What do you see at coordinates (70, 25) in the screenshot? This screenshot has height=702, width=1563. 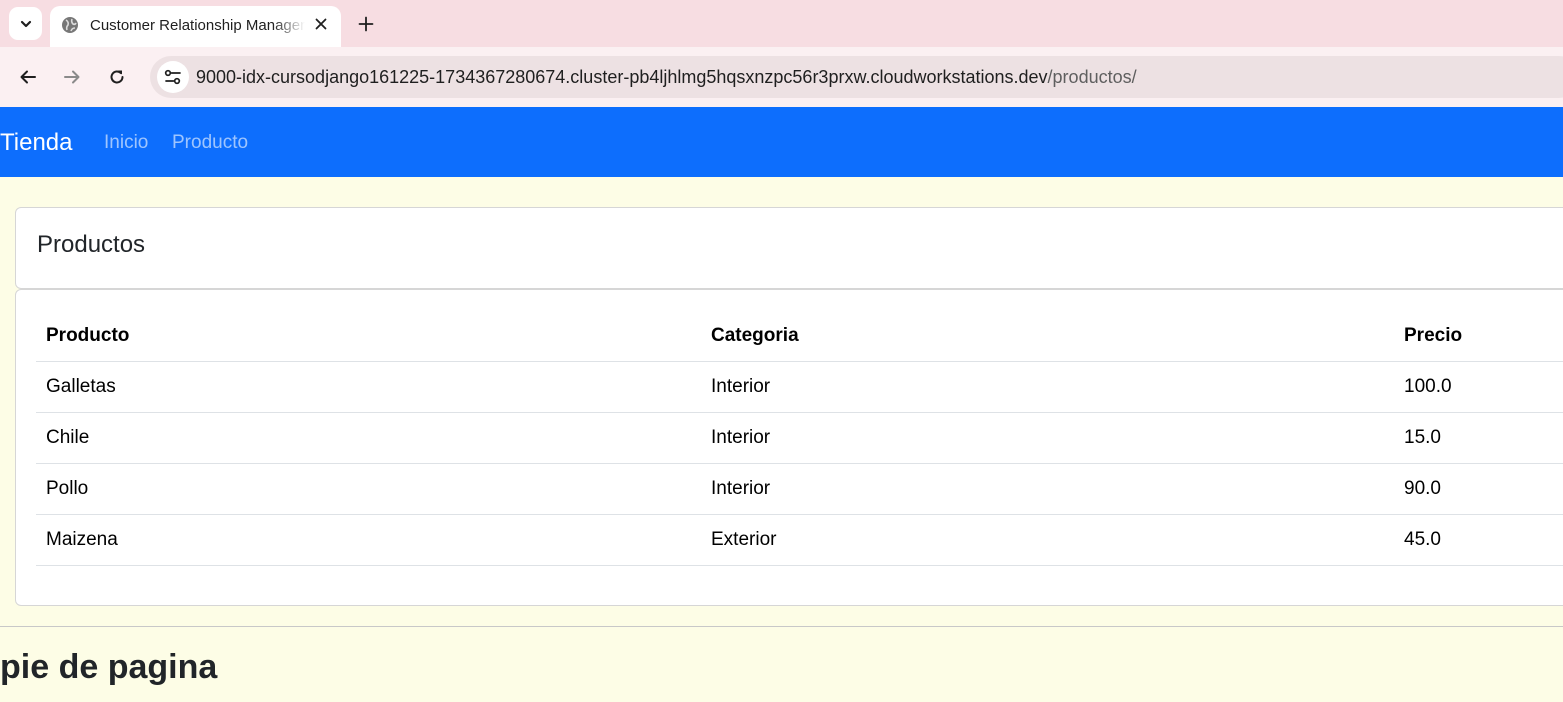 I see `globe-icon` at bounding box center [70, 25].